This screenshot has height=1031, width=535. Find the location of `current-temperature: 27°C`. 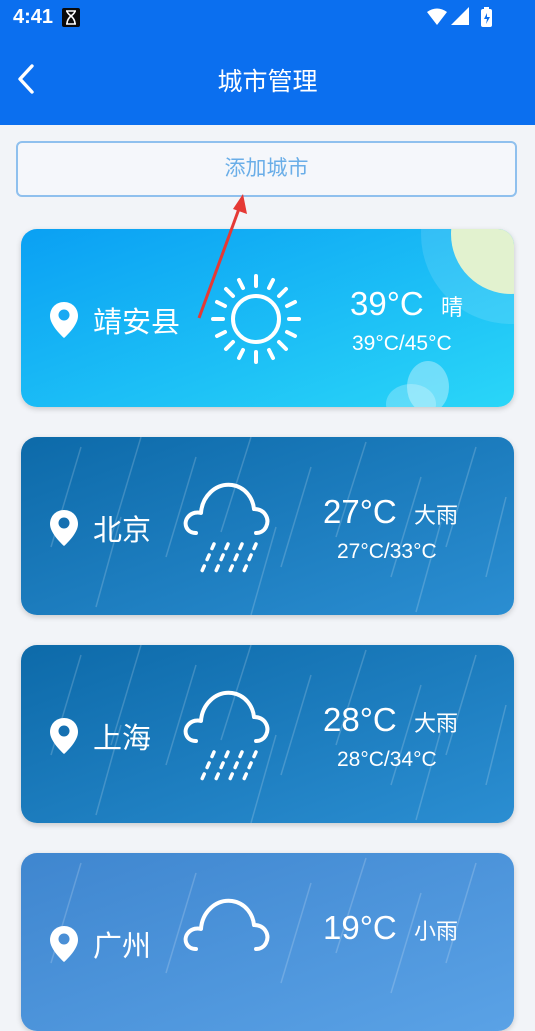

current-temperature: 27°C is located at coordinates (360, 511).